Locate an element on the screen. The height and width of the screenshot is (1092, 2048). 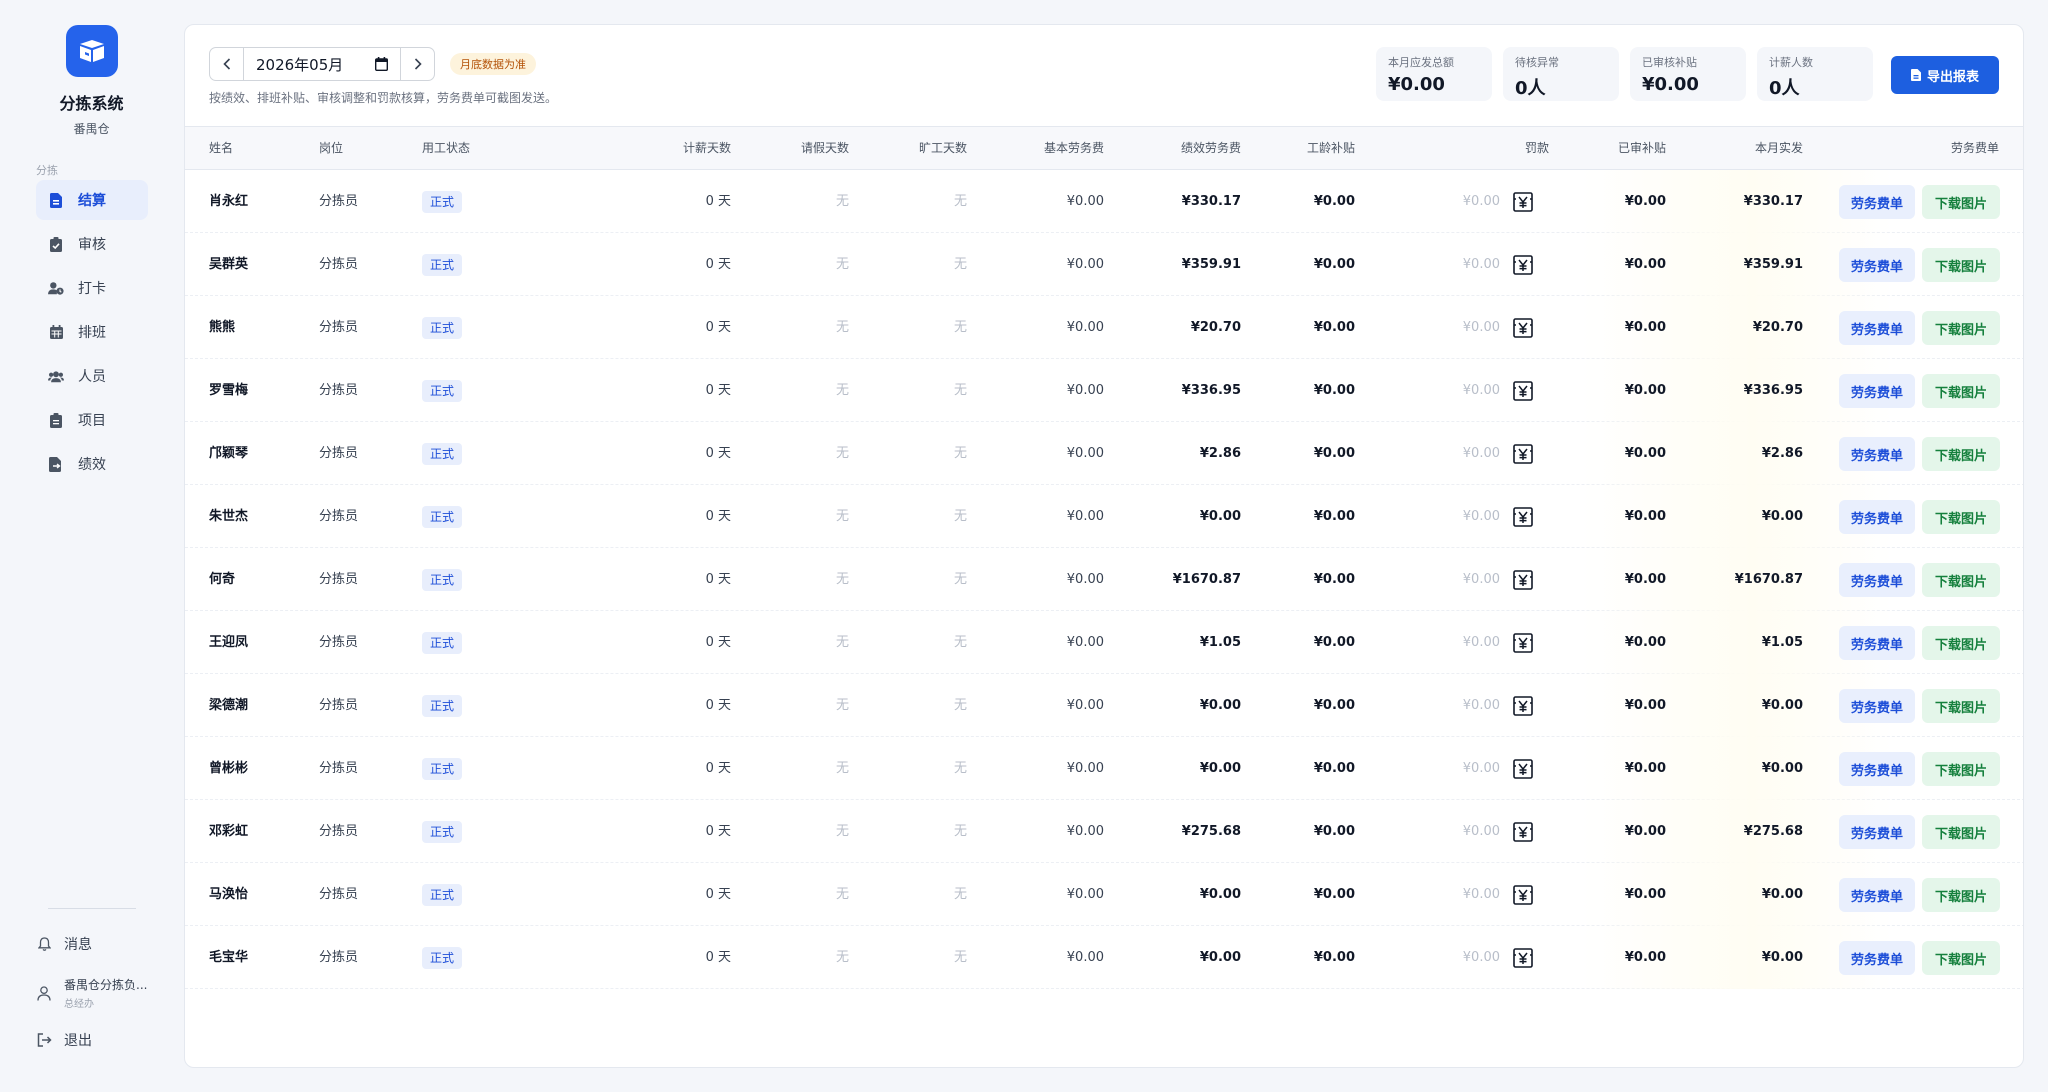
cell-actual-pay: ¥20.70 is located at coordinates (1777, 327).